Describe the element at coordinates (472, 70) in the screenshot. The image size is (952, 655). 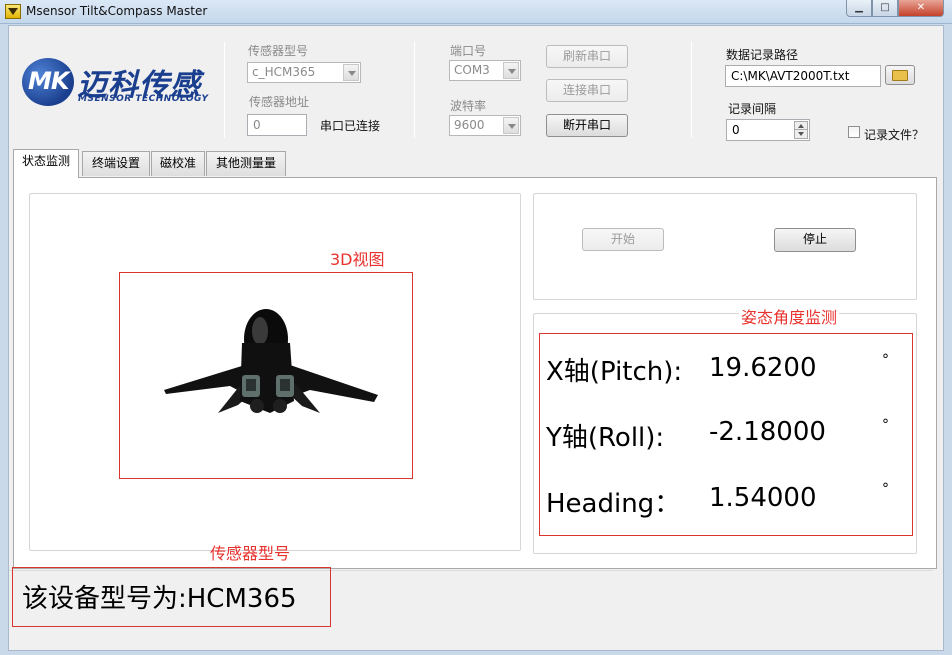
I see `port-value: COM3` at that location.